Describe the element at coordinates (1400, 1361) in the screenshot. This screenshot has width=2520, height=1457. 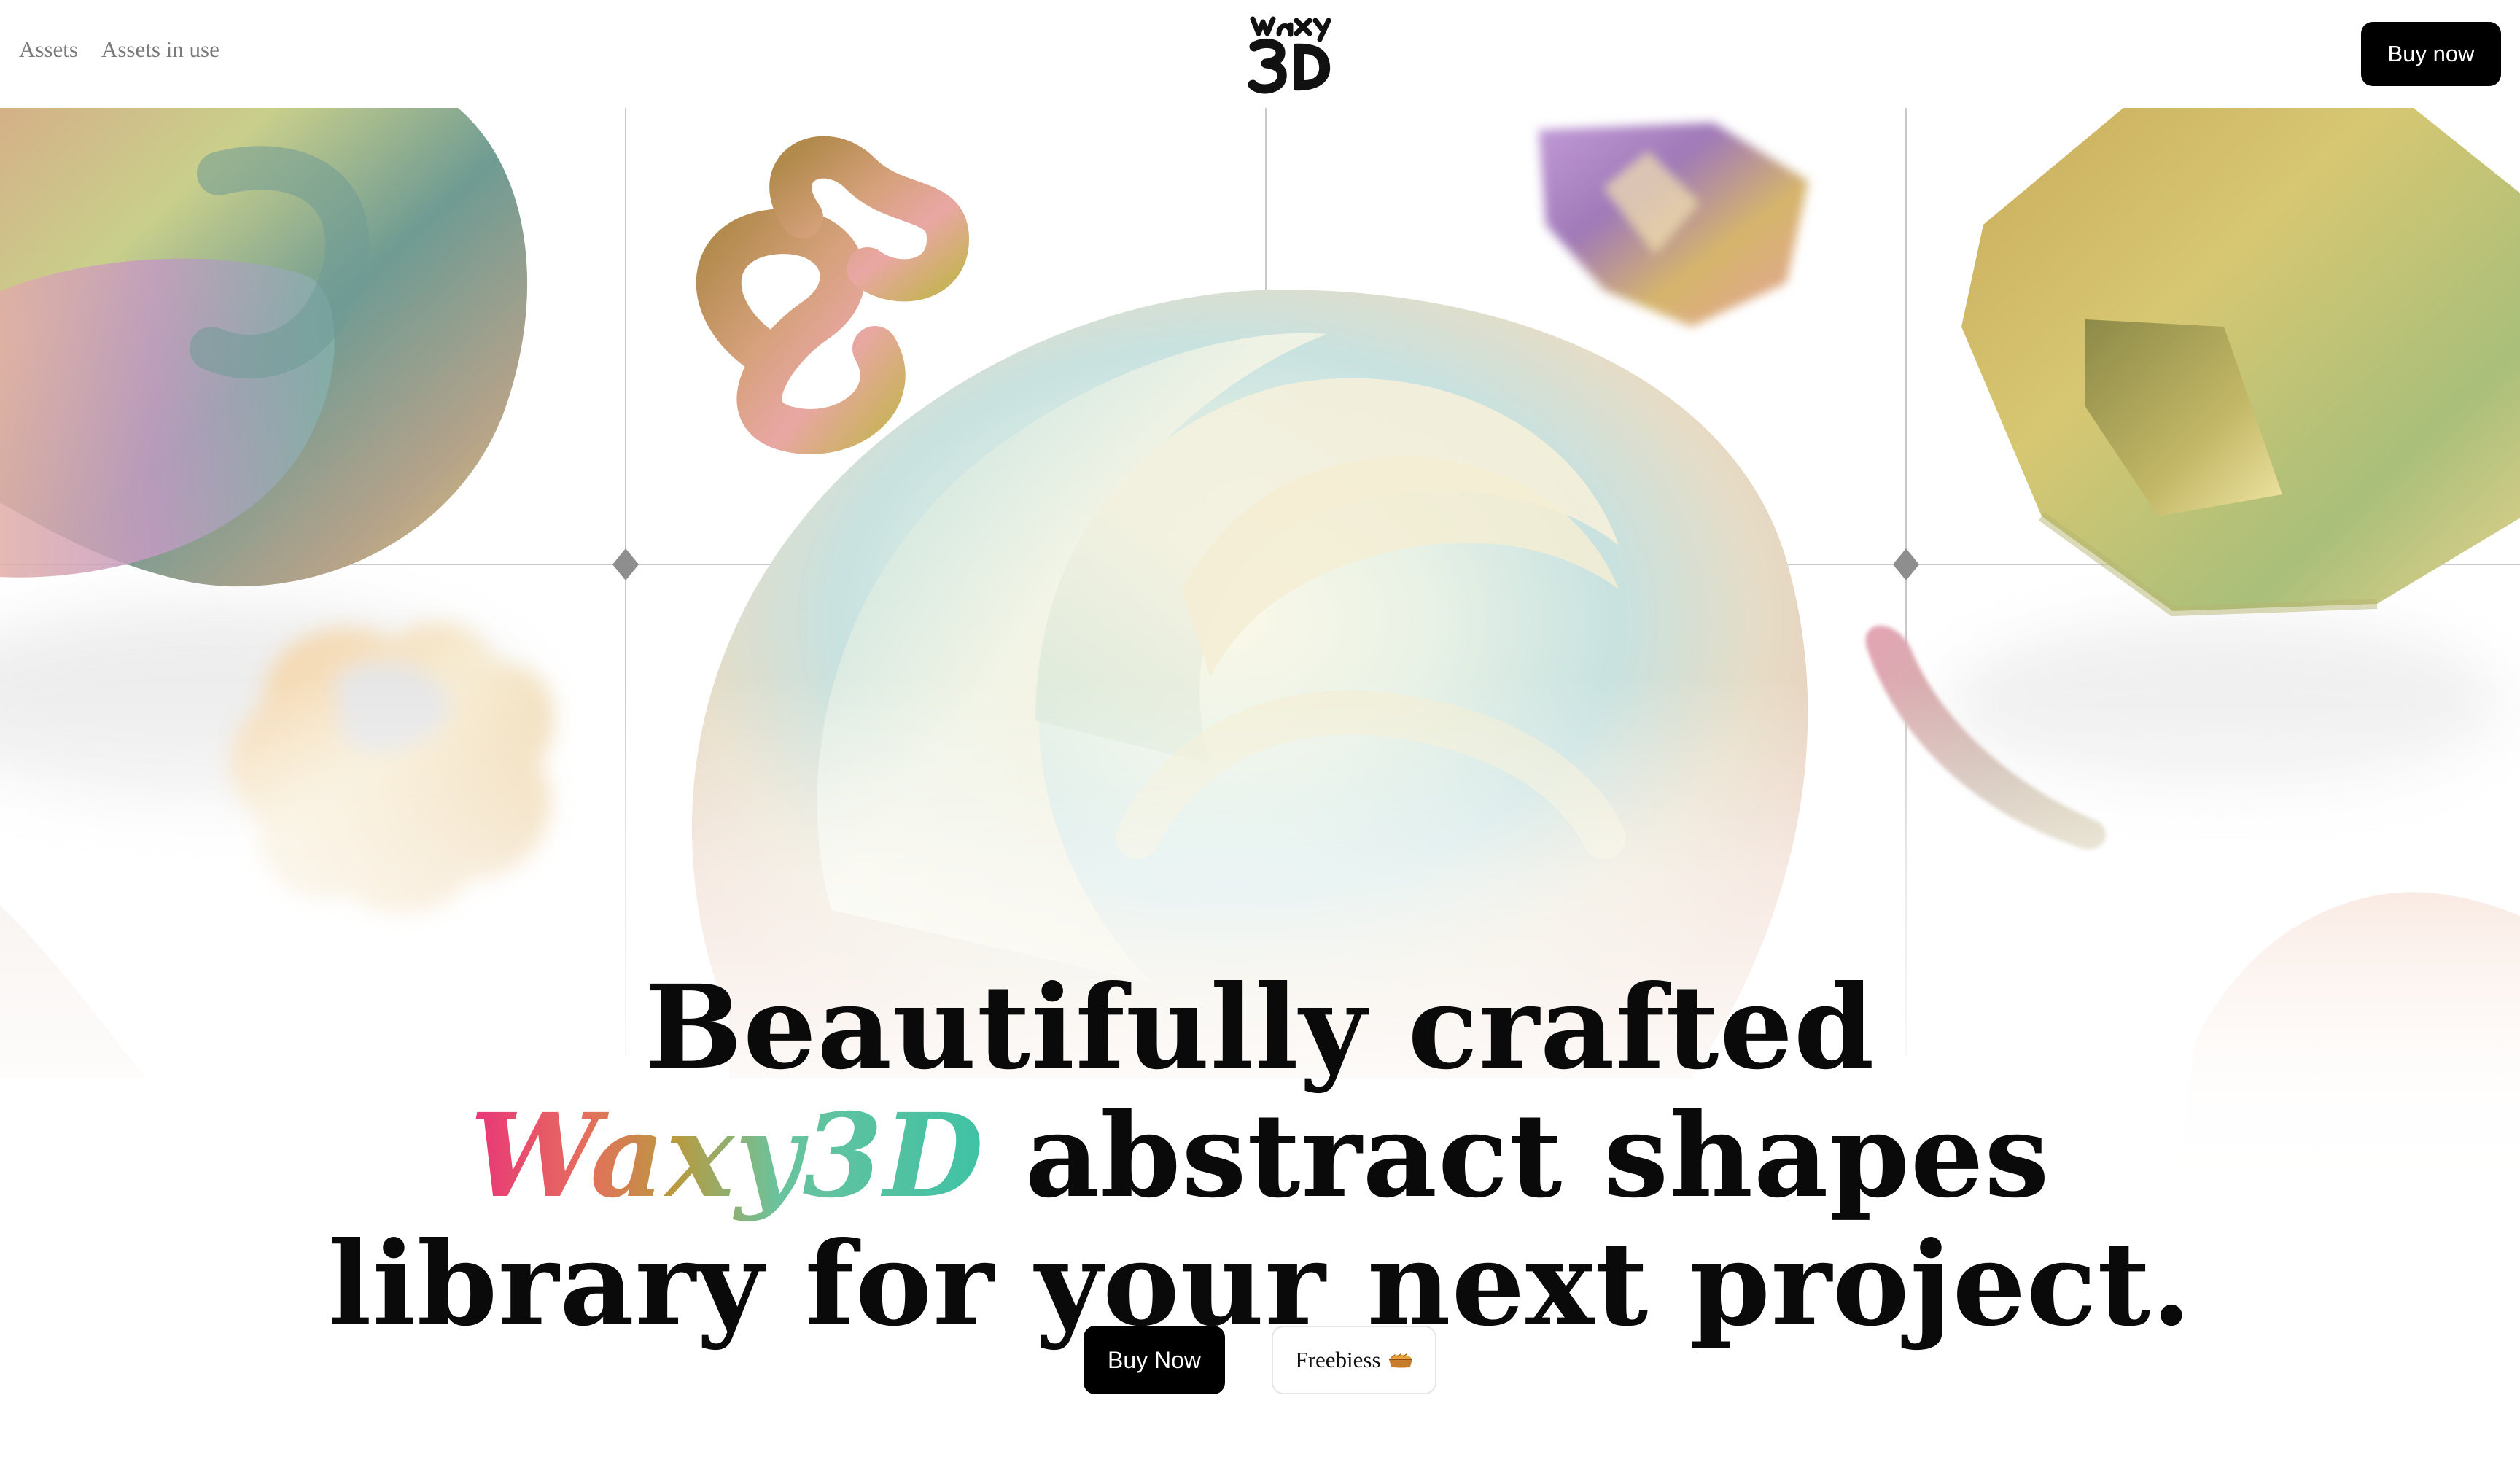
I see `pie-icon` at that location.